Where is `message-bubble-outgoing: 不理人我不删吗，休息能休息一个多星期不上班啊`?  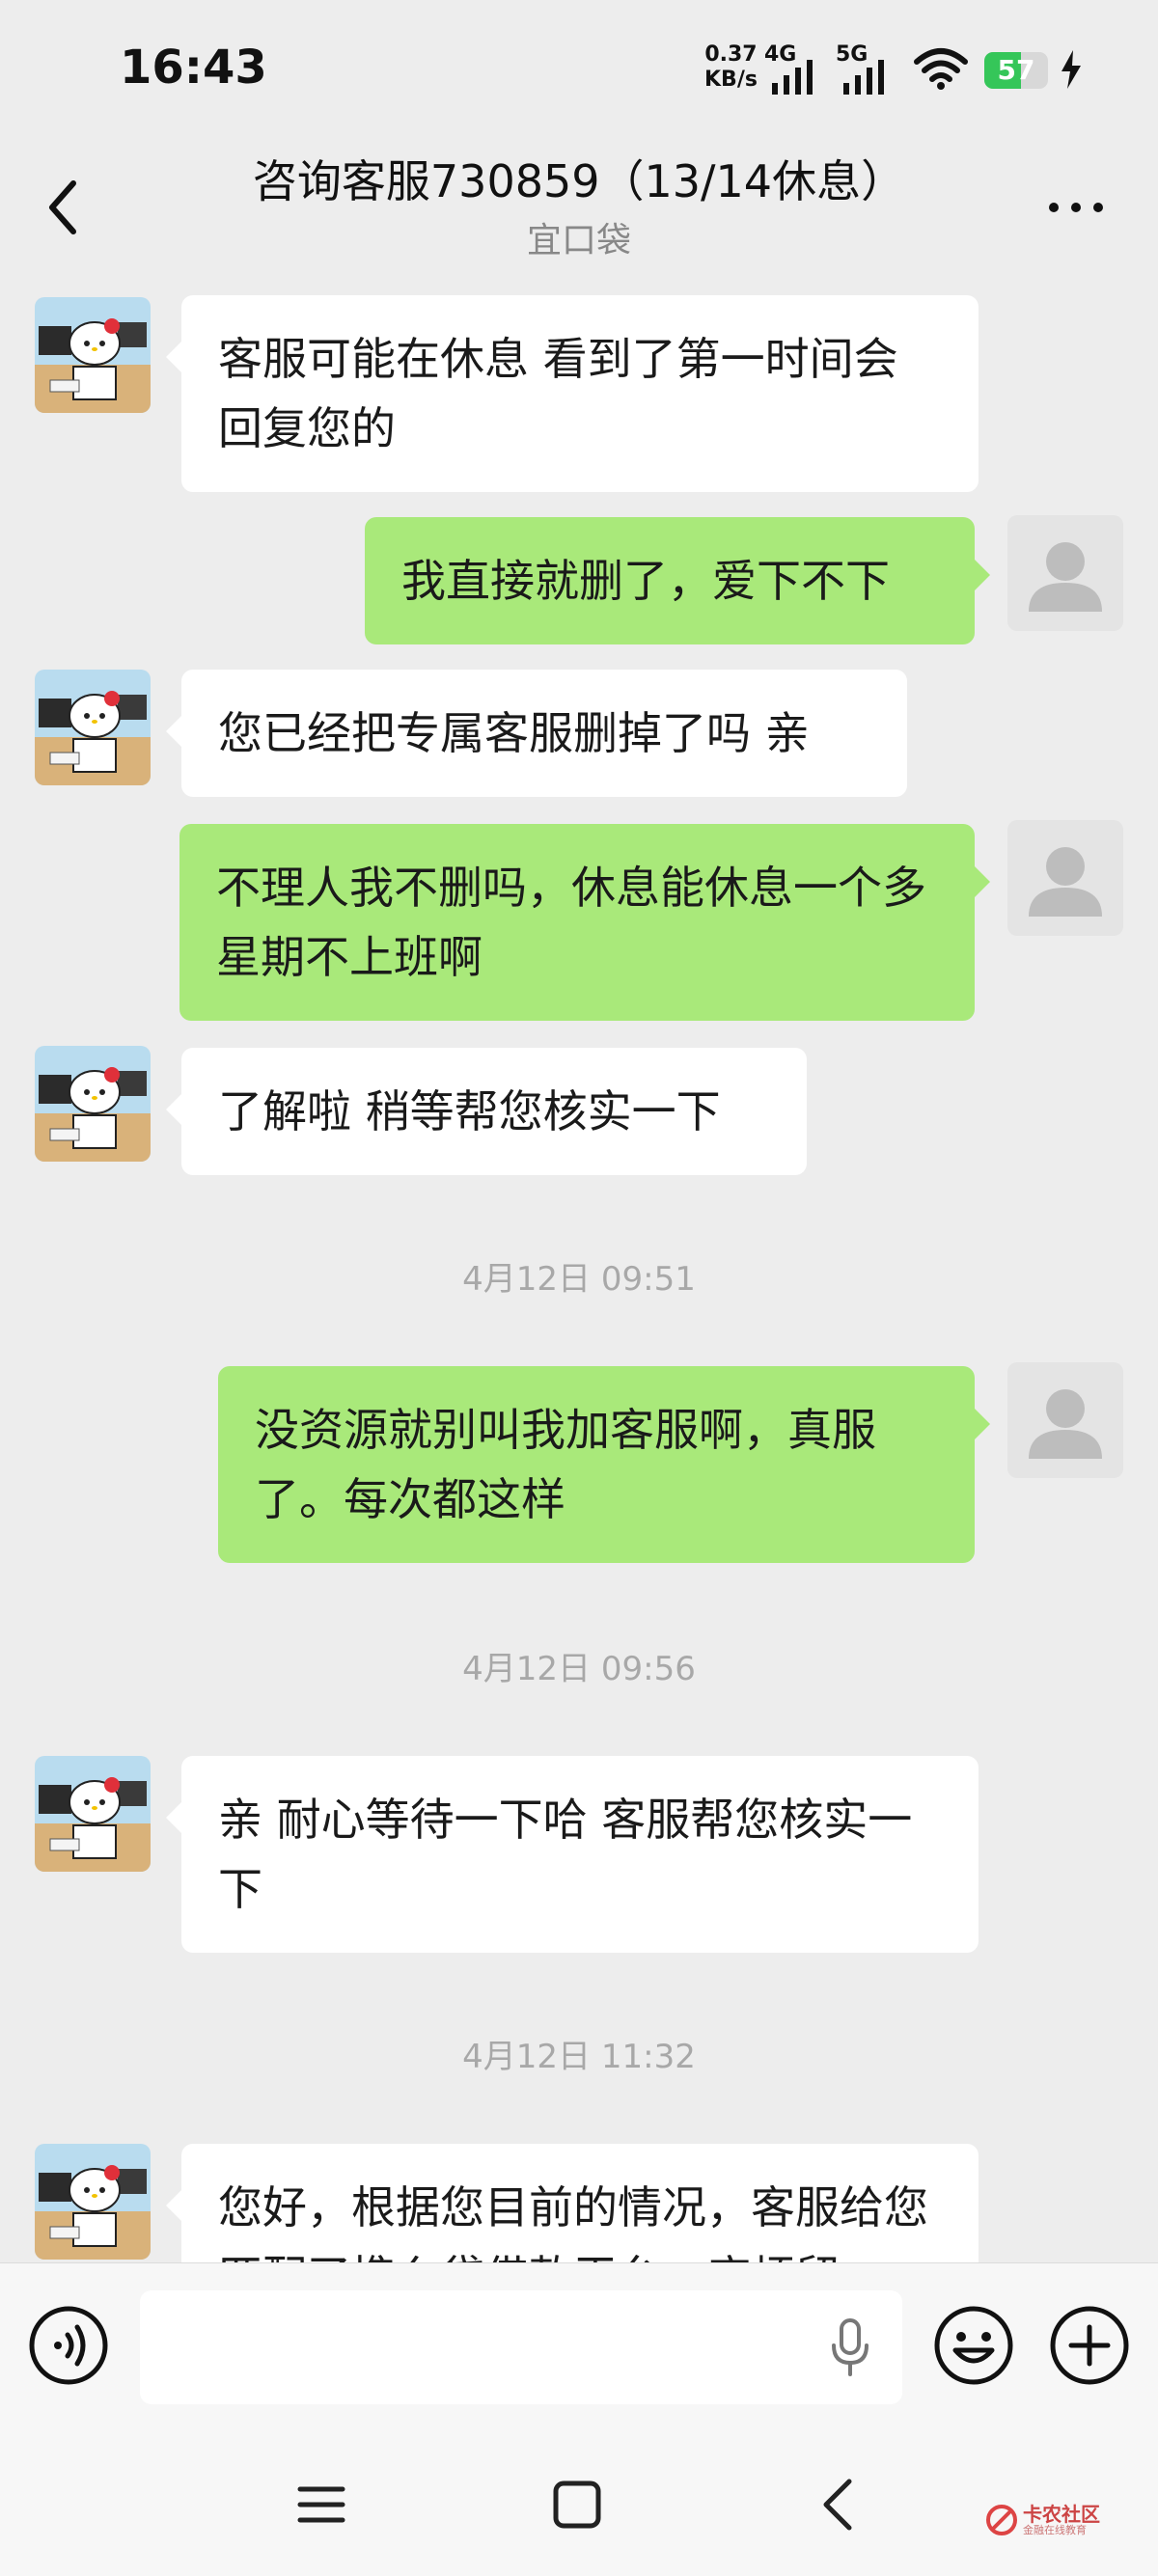
message-bubble-outgoing: 不理人我不删吗，休息能休息一个多星期不上班啊 is located at coordinates (584, 922).